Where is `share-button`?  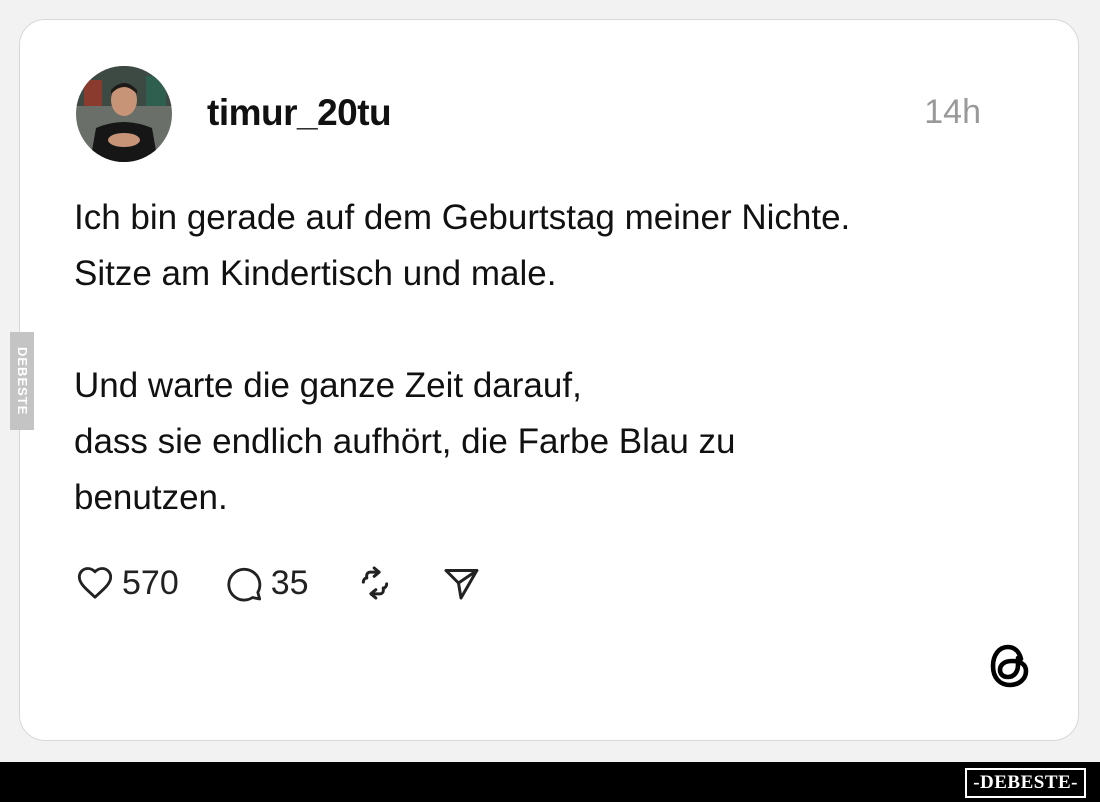 share-button is located at coordinates (461, 583).